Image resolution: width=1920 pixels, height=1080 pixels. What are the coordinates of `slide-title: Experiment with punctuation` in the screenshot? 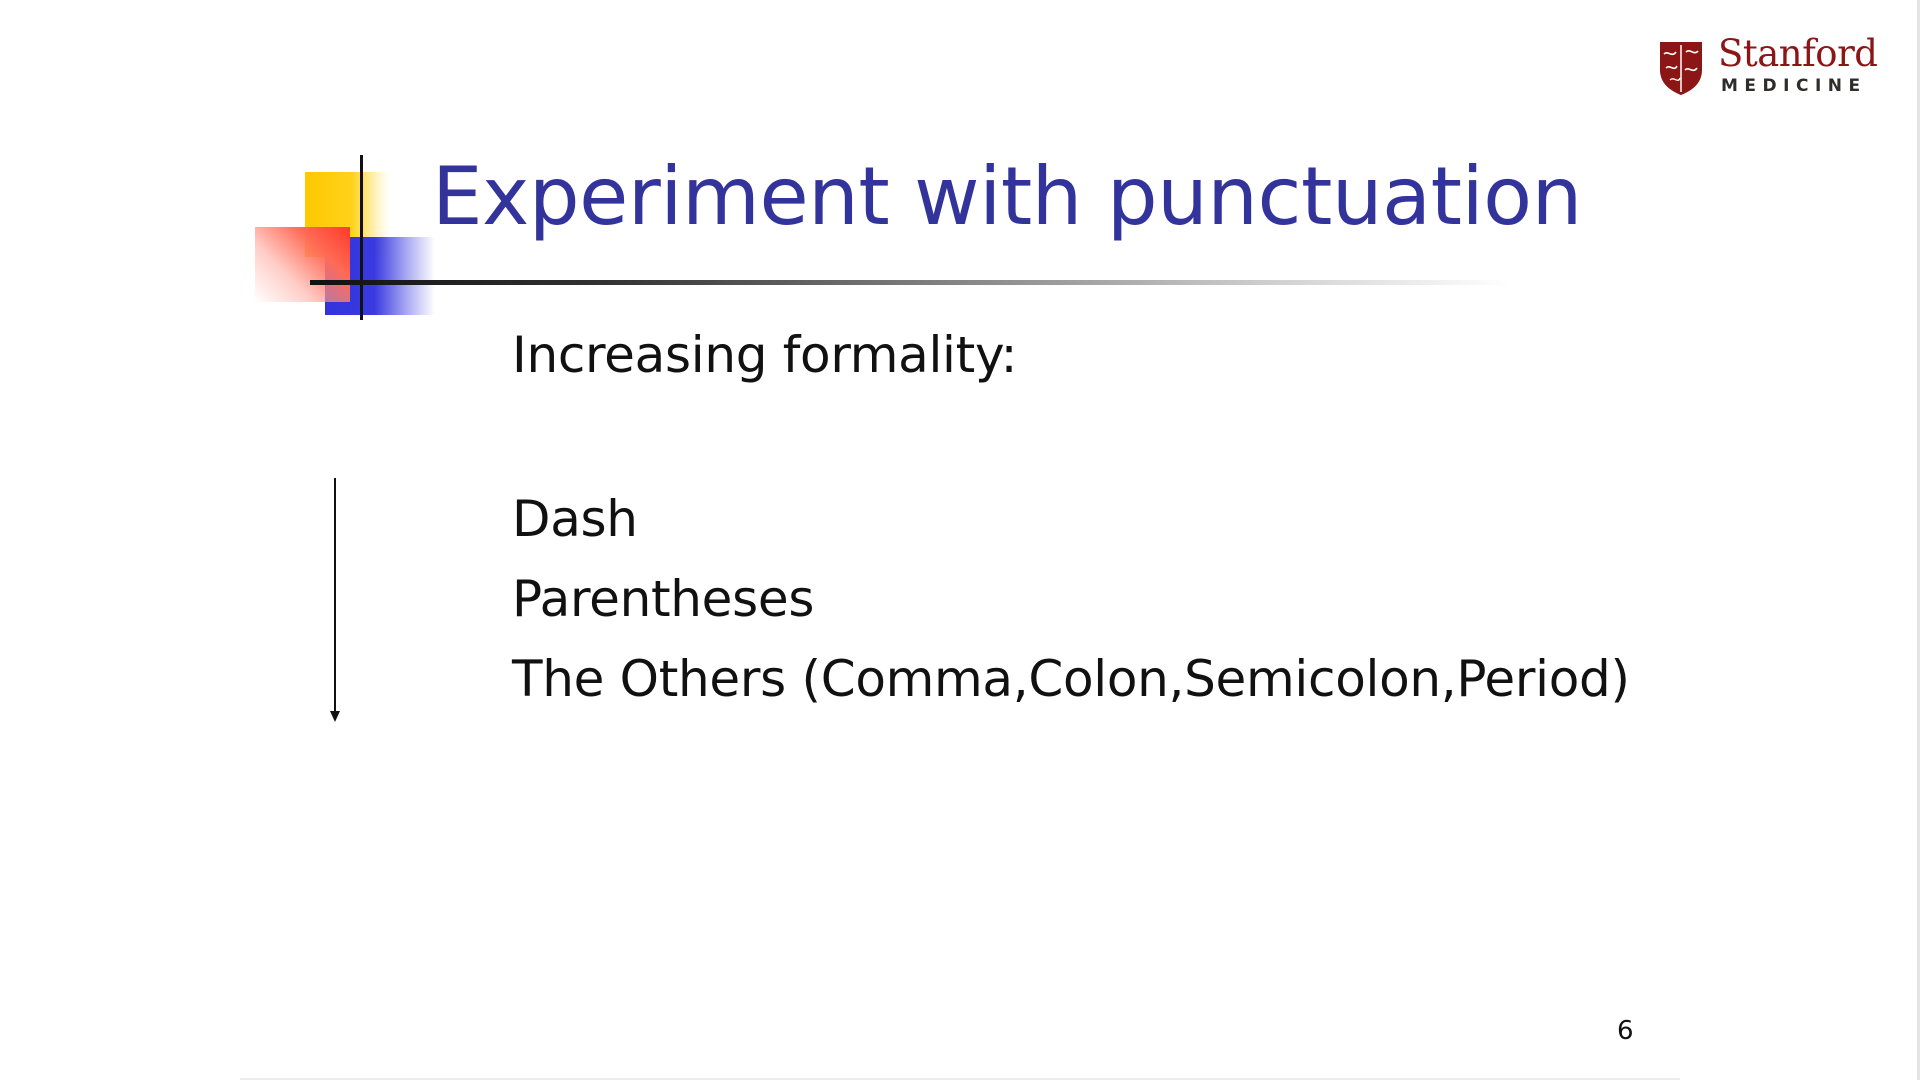 It's located at (1007, 196).